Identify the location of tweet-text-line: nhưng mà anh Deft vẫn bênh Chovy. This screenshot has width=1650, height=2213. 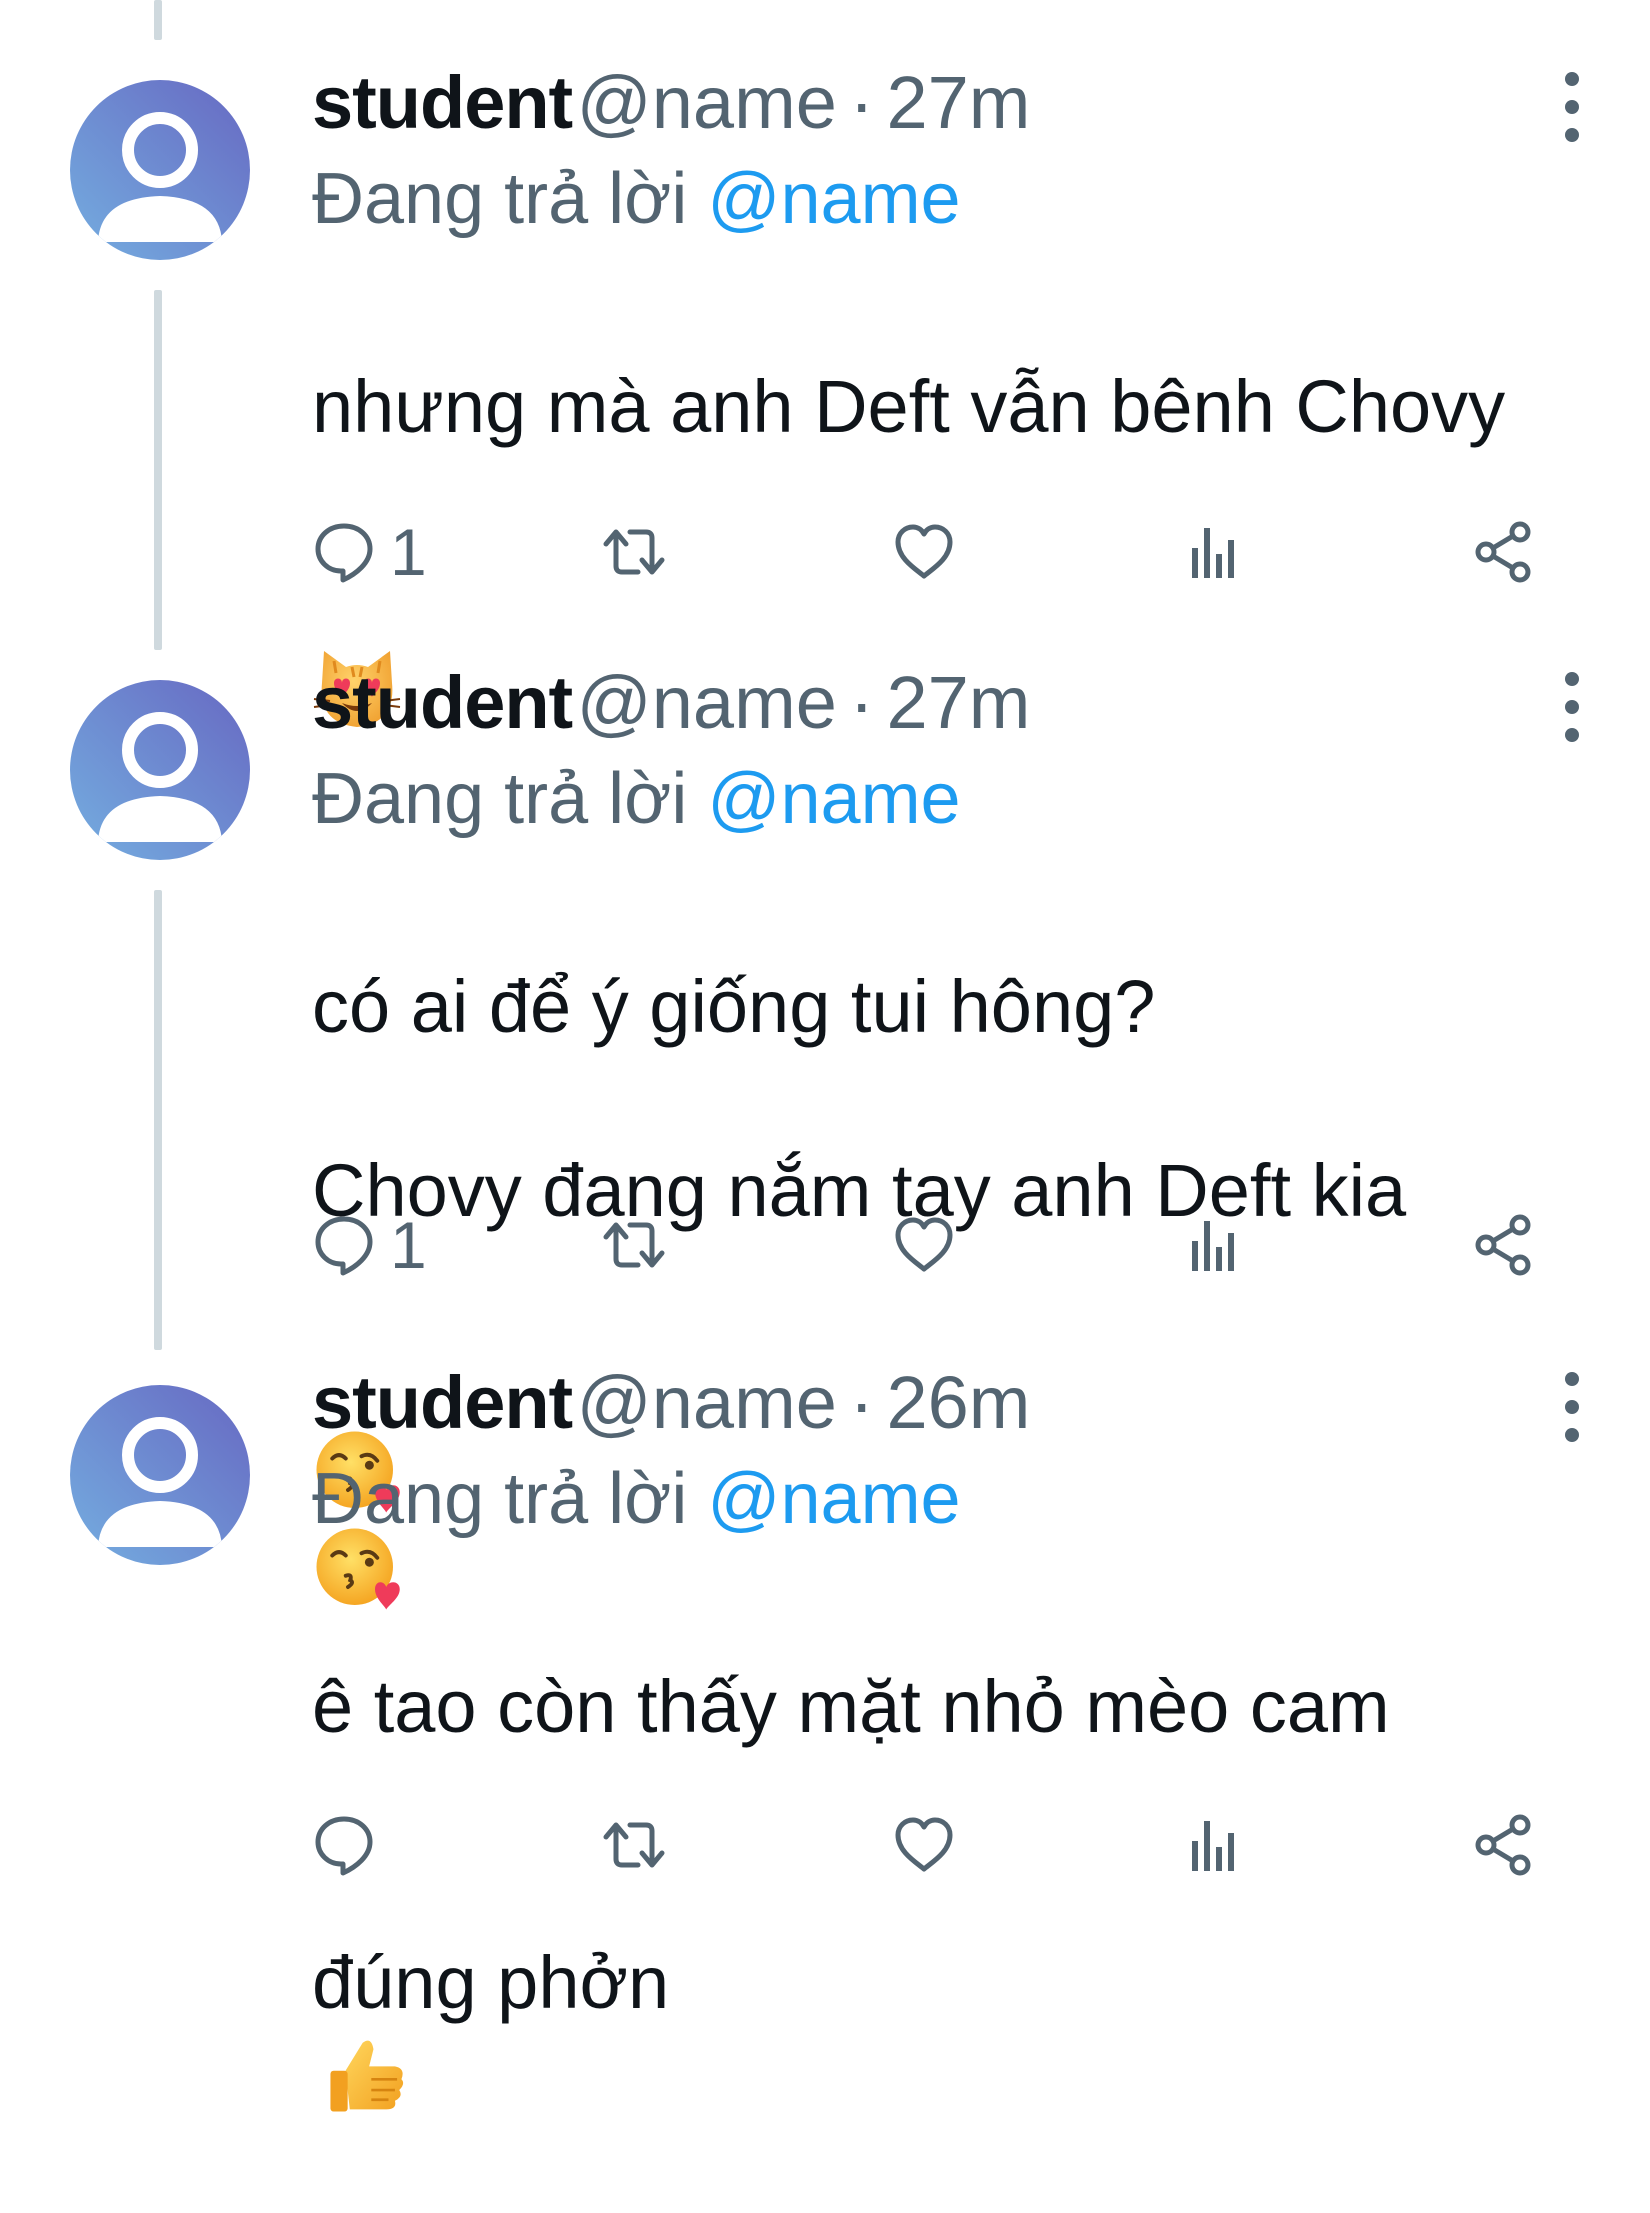
(909, 406).